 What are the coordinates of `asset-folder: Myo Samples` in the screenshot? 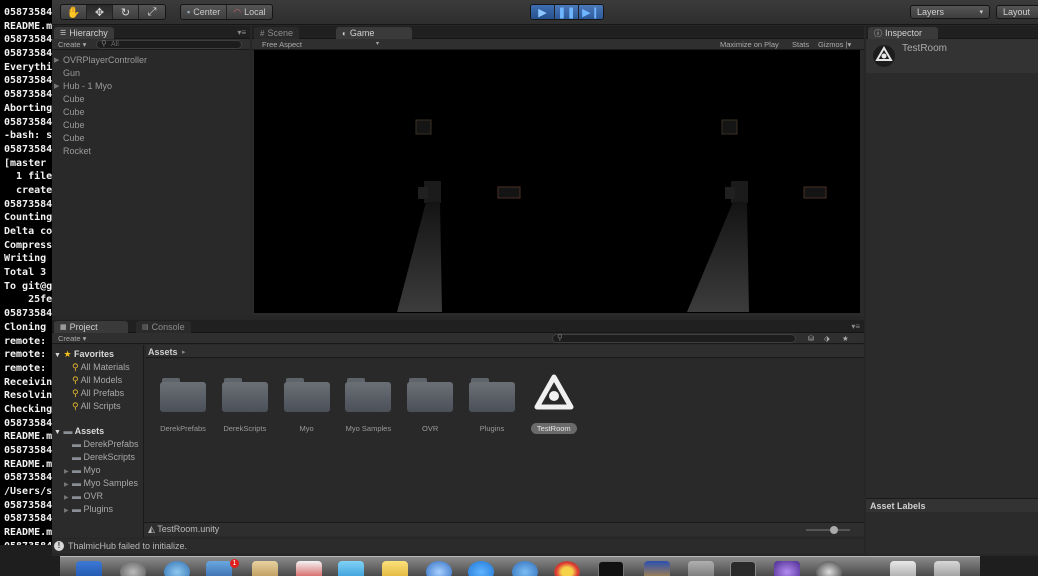 It's located at (368, 404).